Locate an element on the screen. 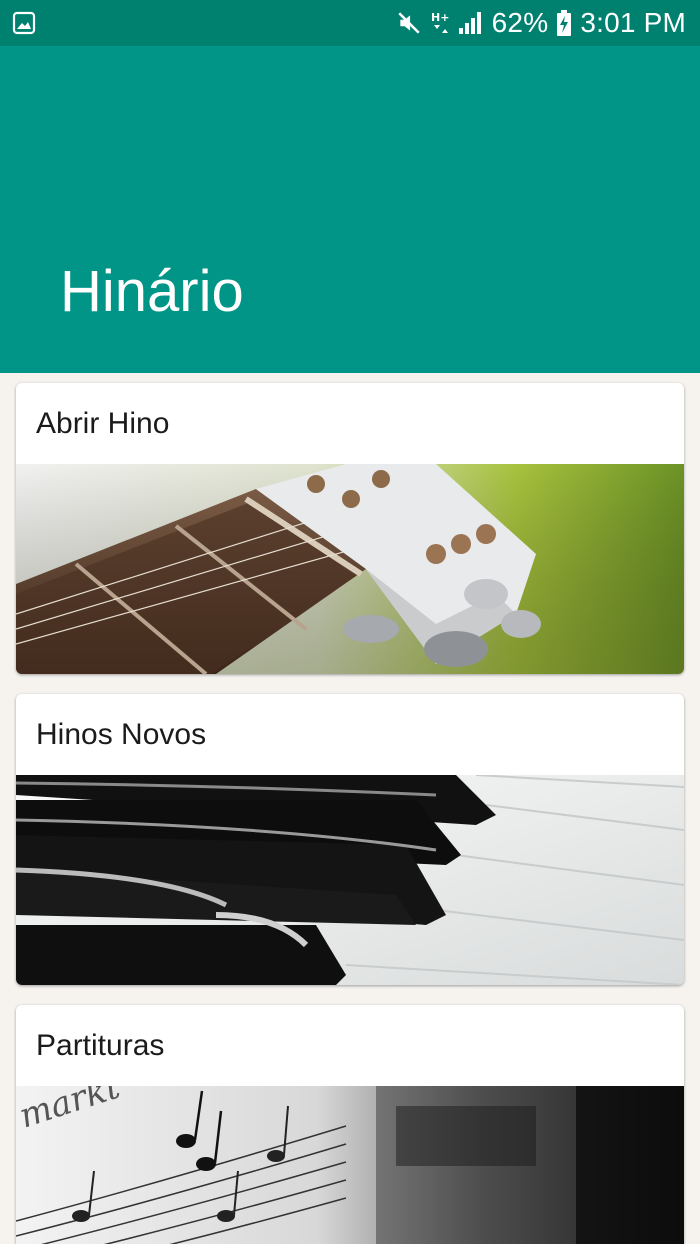 The height and width of the screenshot is (1244, 700). card-label: Abrir Hino is located at coordinates (103, 423).